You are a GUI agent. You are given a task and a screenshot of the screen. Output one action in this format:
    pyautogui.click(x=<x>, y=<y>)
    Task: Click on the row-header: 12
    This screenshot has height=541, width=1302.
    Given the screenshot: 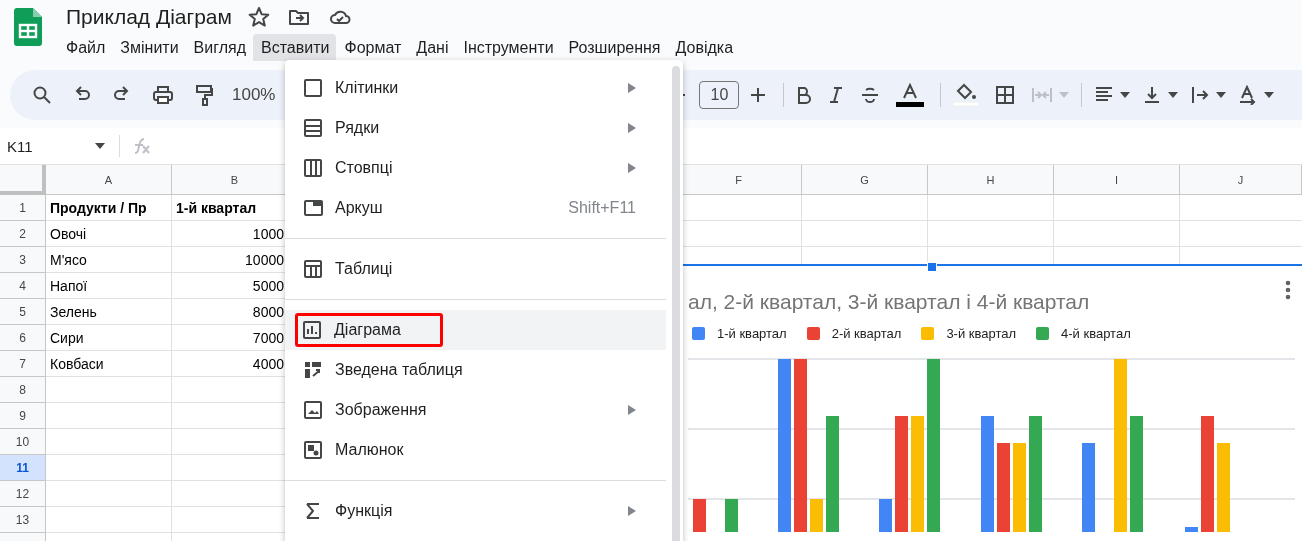 What is the action you would take?
    pyautogui.click(x=23, y=494)
    